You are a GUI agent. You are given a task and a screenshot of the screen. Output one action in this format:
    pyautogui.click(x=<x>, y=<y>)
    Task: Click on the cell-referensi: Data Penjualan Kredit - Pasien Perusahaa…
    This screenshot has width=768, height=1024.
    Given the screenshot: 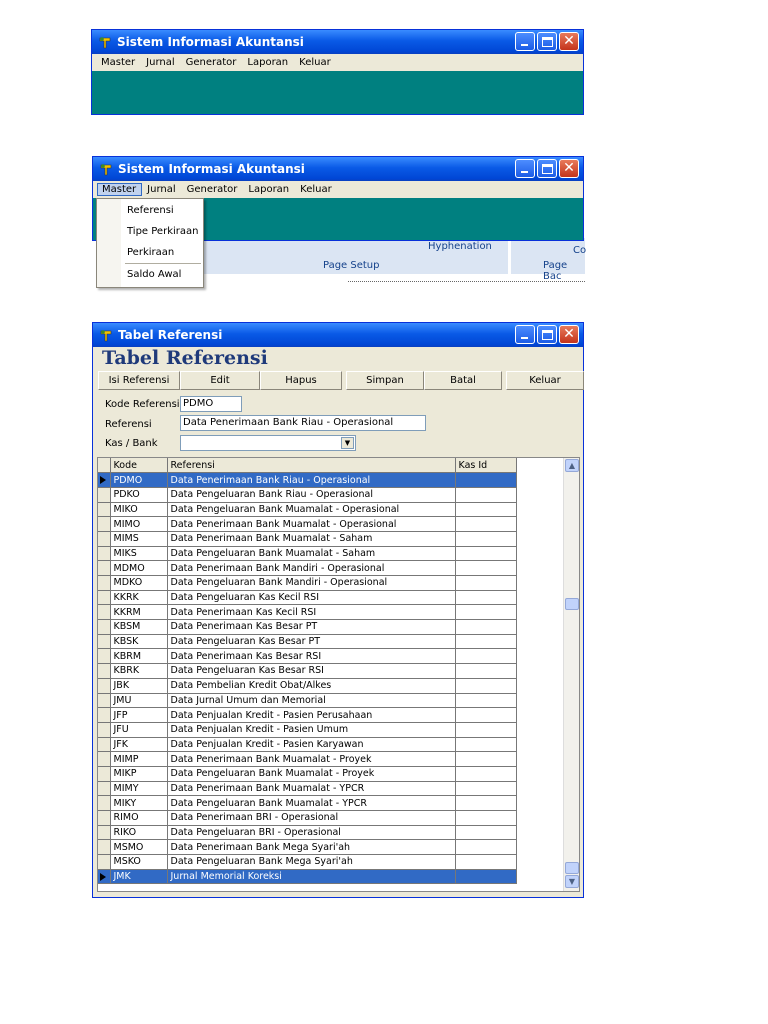 What is the action you would take?
    pyautogui.click(x=311, y=715)
    